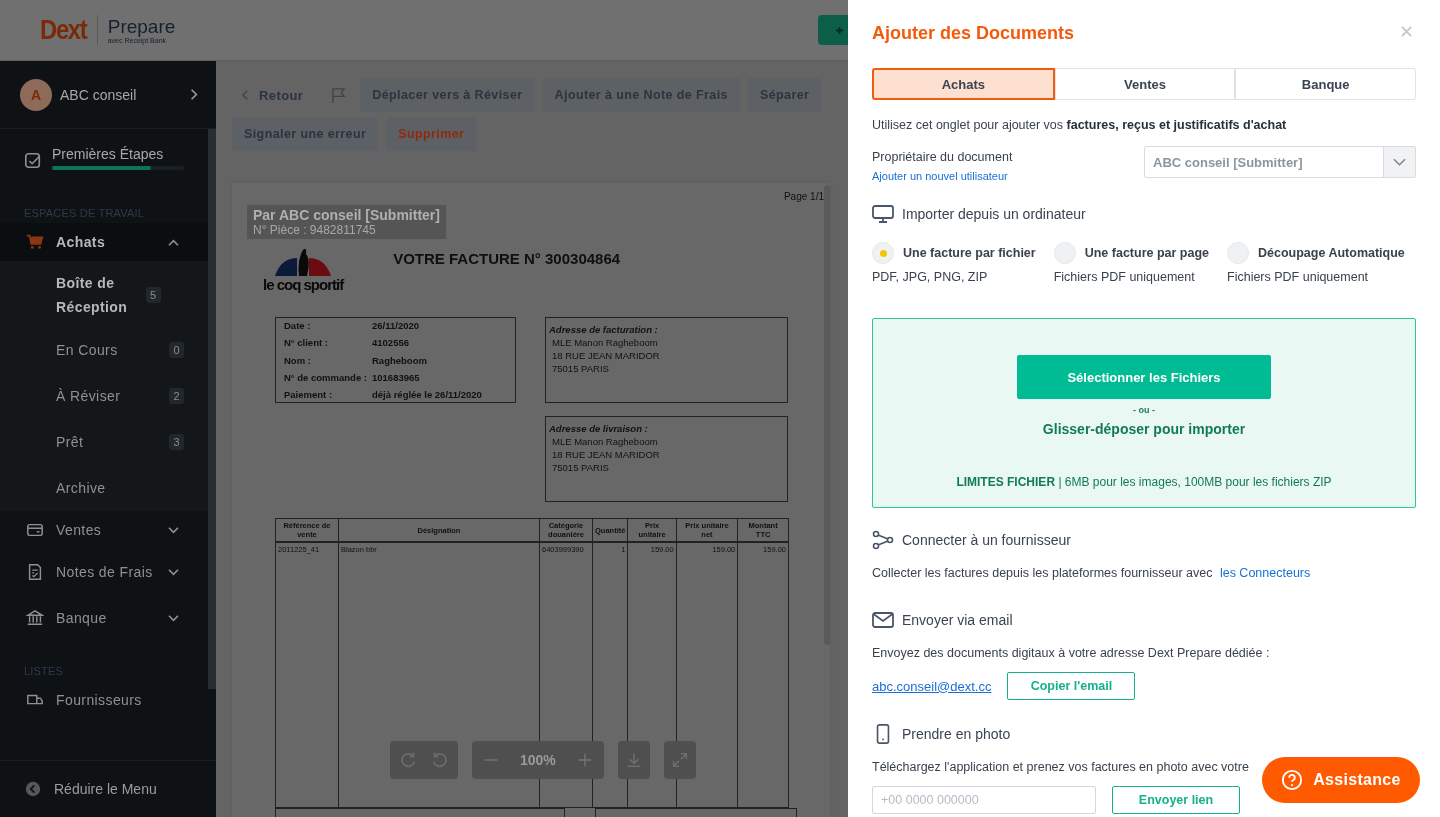 The height and width of the screenshot is (817, 1440). I want to click on radio-option: Une facture par page, so click(1131, 253).